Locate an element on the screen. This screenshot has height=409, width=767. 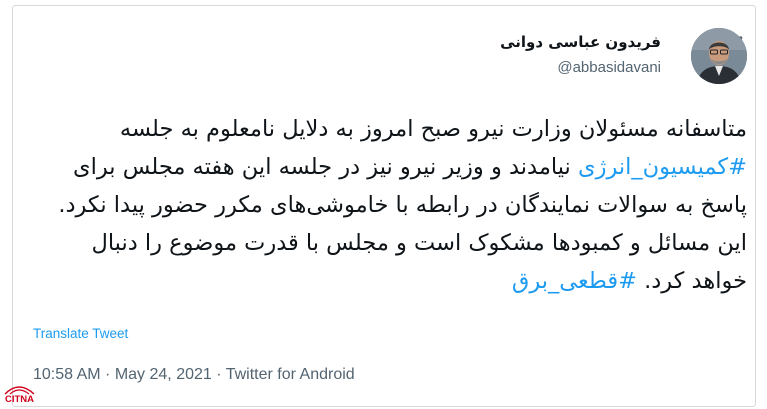
tweet-date: May 24, 2021 is located at coordinates (163, 374).